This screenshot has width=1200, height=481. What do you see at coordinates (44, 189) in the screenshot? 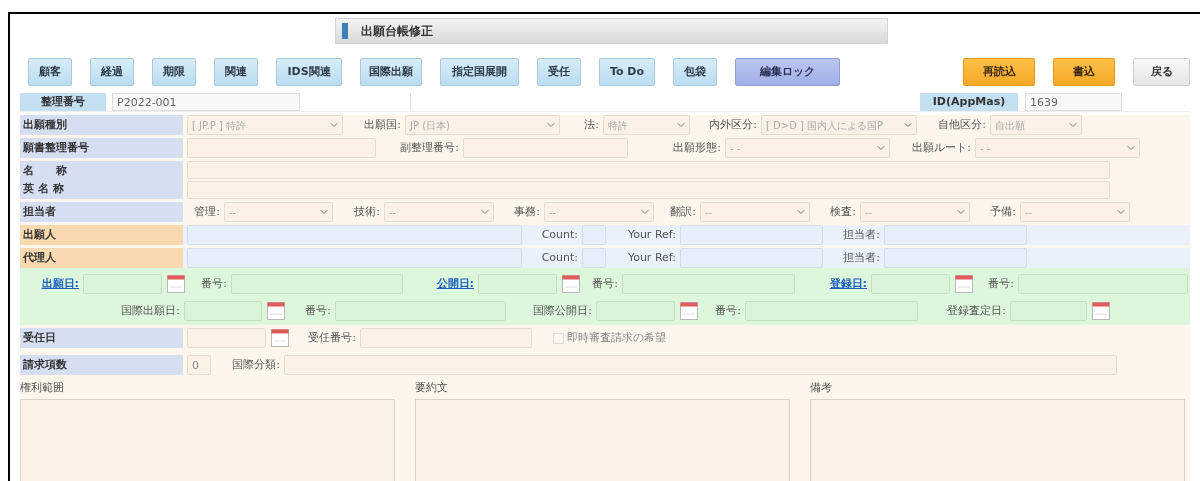
I see `row-label: 英 名 称` at bounding box center [44, 189].